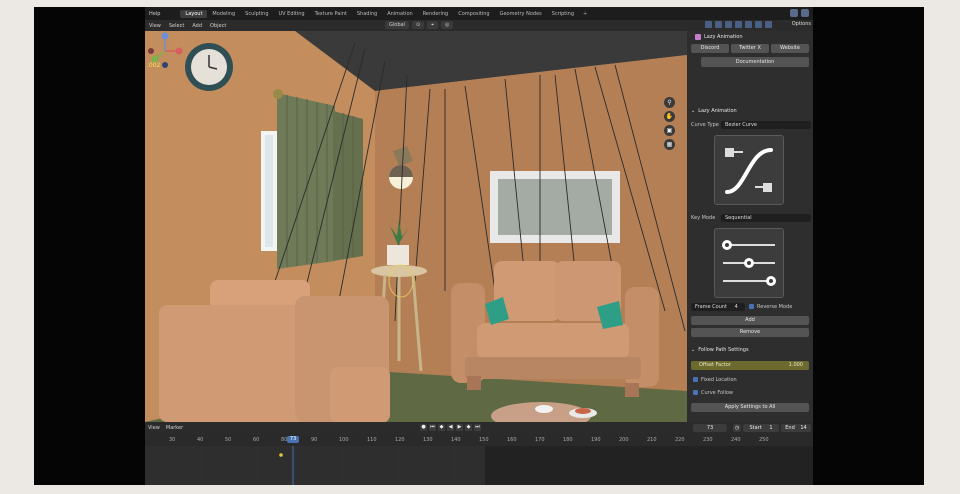 Image resolution: width=960 pixels, height=494 pixels. What do you see at coordinates (669, 130) in the screenshot?
I see `camera-view-icon: ▣` at bounding box center [669, 130].